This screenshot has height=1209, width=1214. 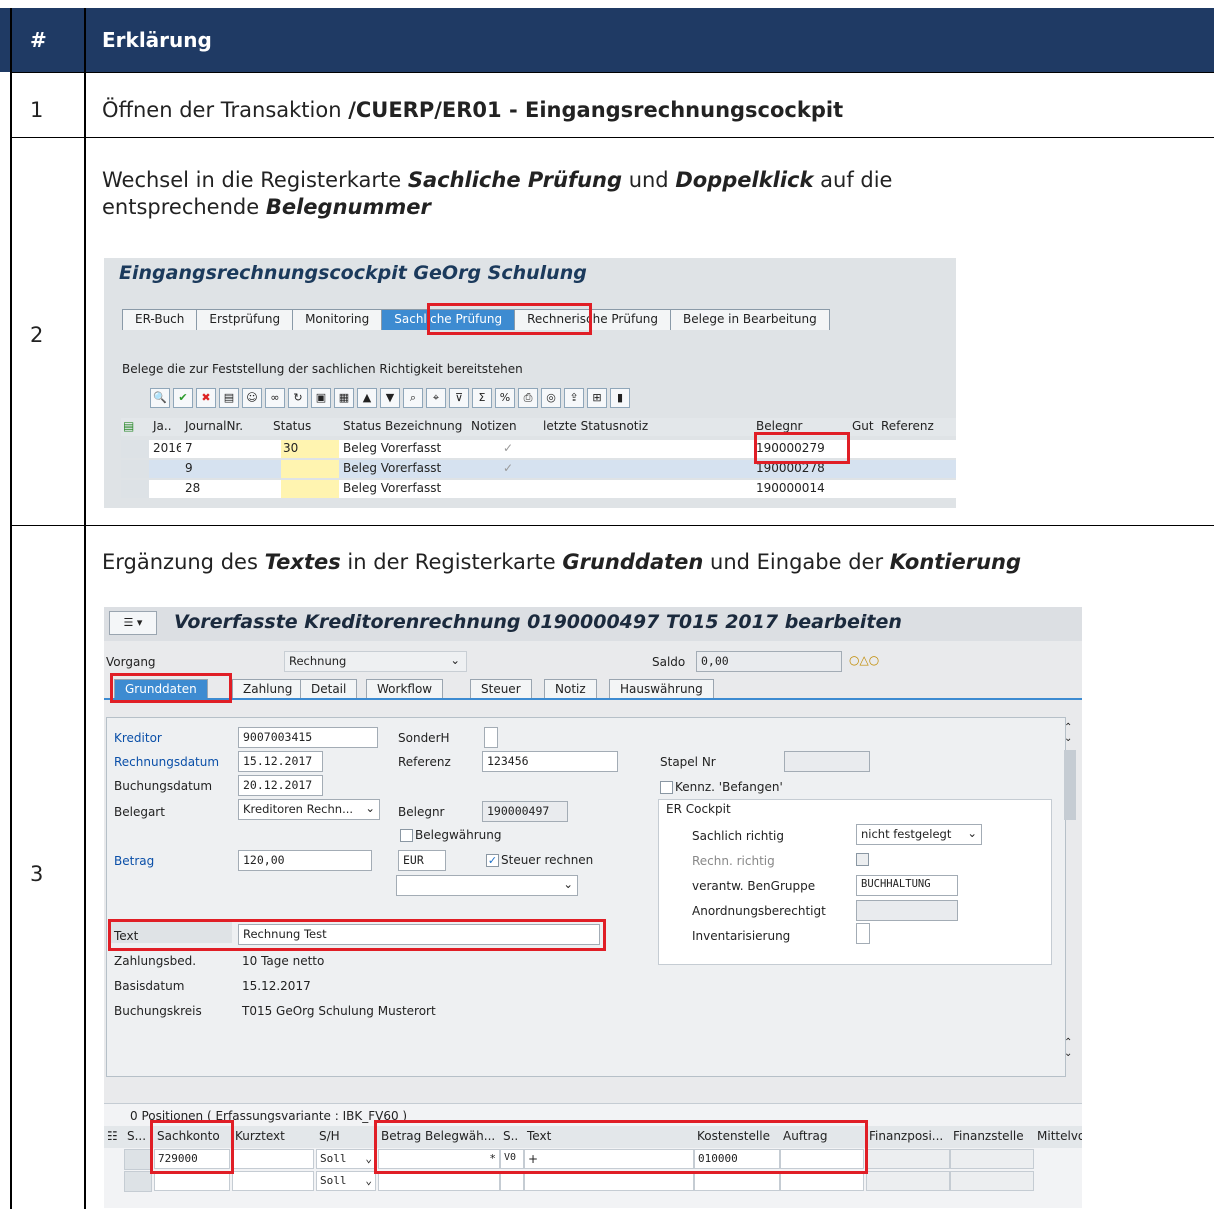 I want to click on cell-kostenstelle, so click(x=737, y=1181).